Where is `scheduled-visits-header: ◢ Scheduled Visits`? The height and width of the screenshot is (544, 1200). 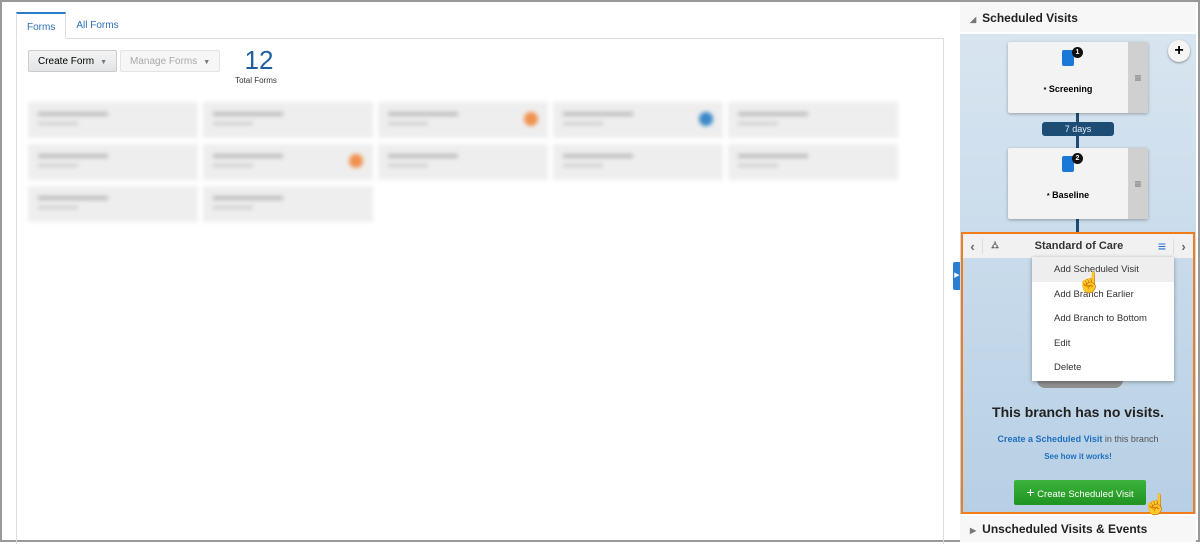
scheduled-visits-header: ◢ Scheduled Visits is located at coordinates (1078, 17).